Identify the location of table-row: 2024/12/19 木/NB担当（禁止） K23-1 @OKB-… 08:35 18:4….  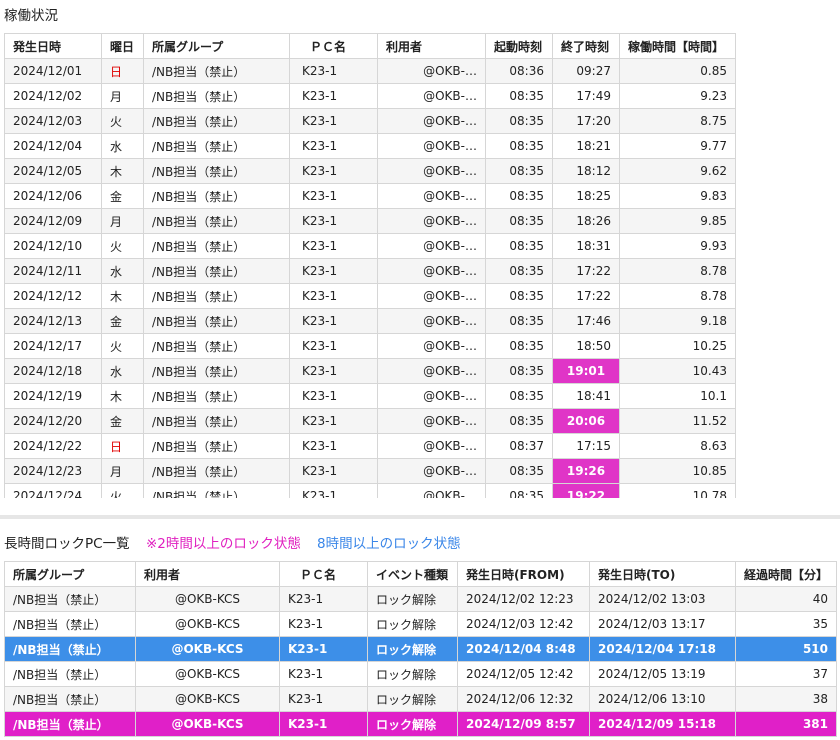
(370, 396).